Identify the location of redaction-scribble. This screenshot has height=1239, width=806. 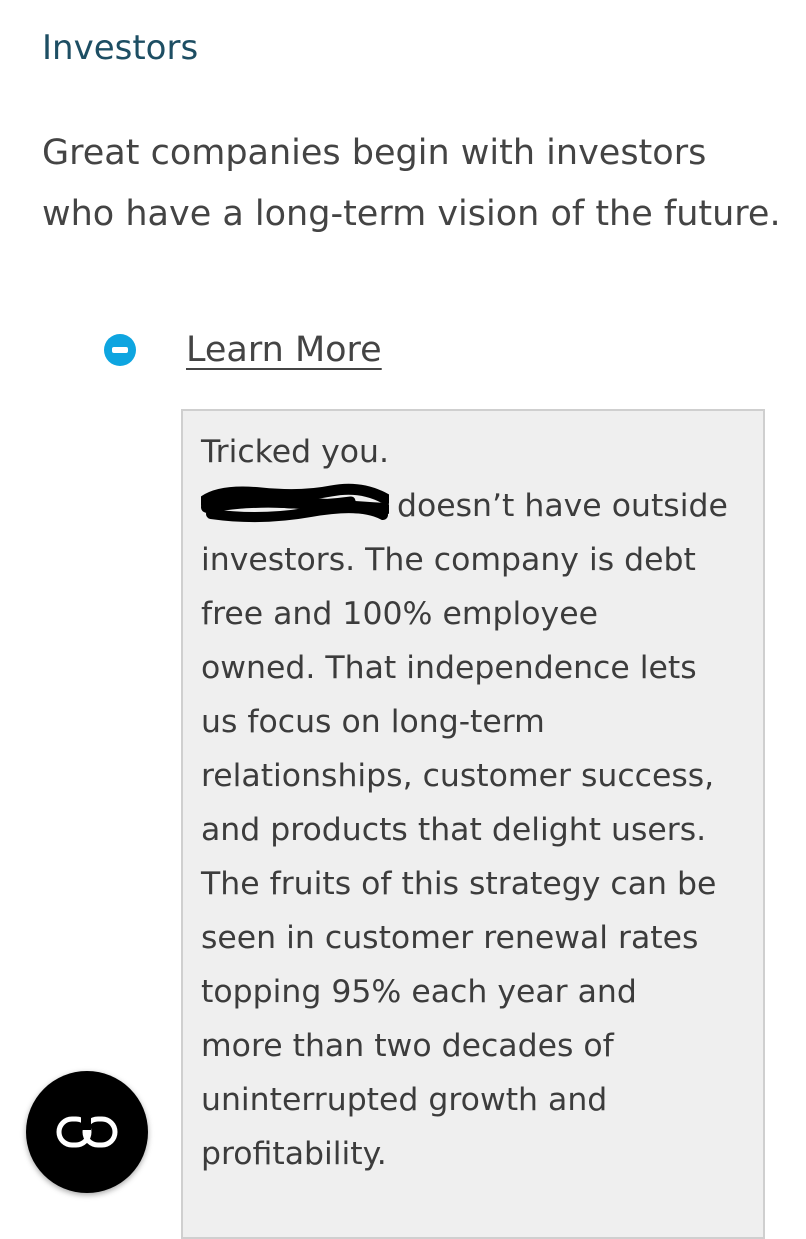
(295, 506).